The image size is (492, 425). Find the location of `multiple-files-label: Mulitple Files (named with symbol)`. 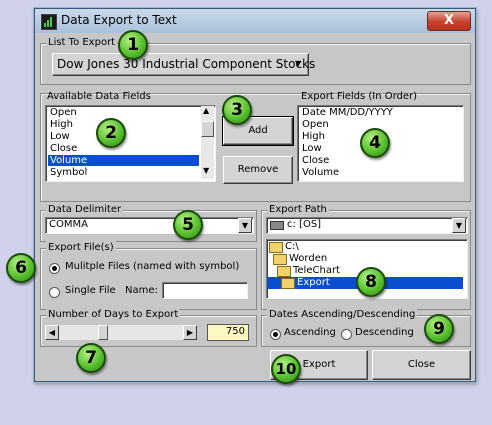

multiple-files-label: Mulitple Files (named with symbol) is located at coordinates (152, 266).